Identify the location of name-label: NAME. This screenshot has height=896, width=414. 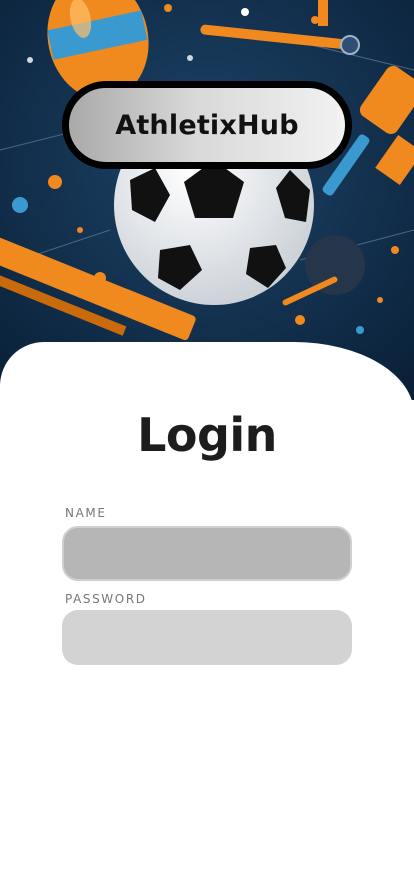
(86, 513).